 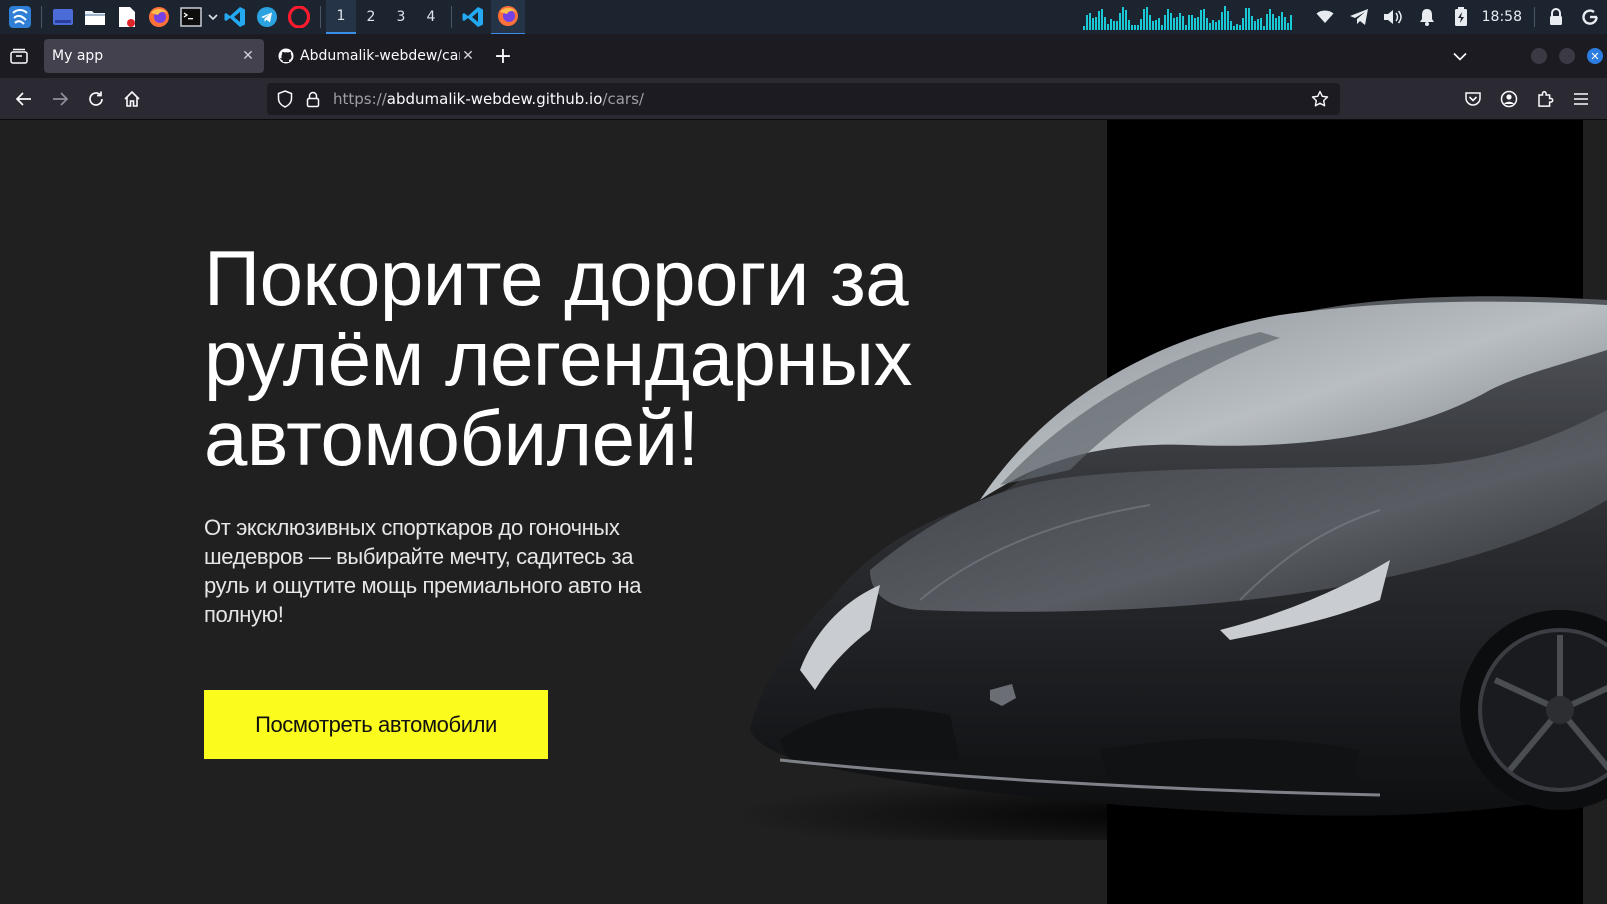 What do you see at coordinates (132, 99) in the screenshot?
I see `home-icon` at bounding box center [132, 99].